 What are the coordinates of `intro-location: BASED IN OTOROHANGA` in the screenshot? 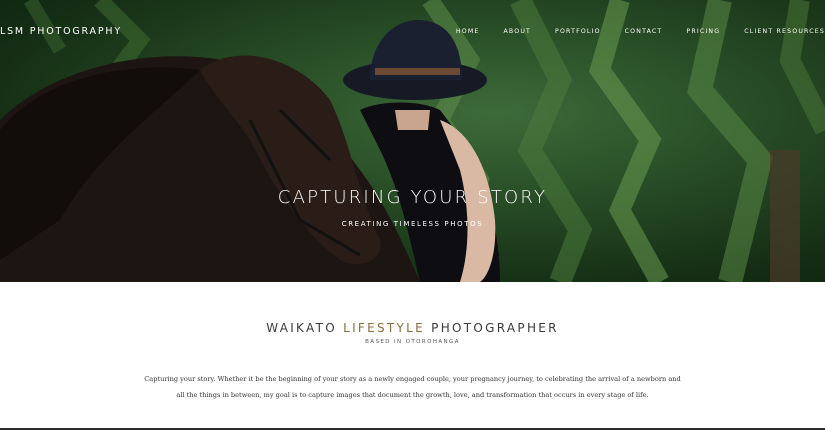 It's located at (412, 342).